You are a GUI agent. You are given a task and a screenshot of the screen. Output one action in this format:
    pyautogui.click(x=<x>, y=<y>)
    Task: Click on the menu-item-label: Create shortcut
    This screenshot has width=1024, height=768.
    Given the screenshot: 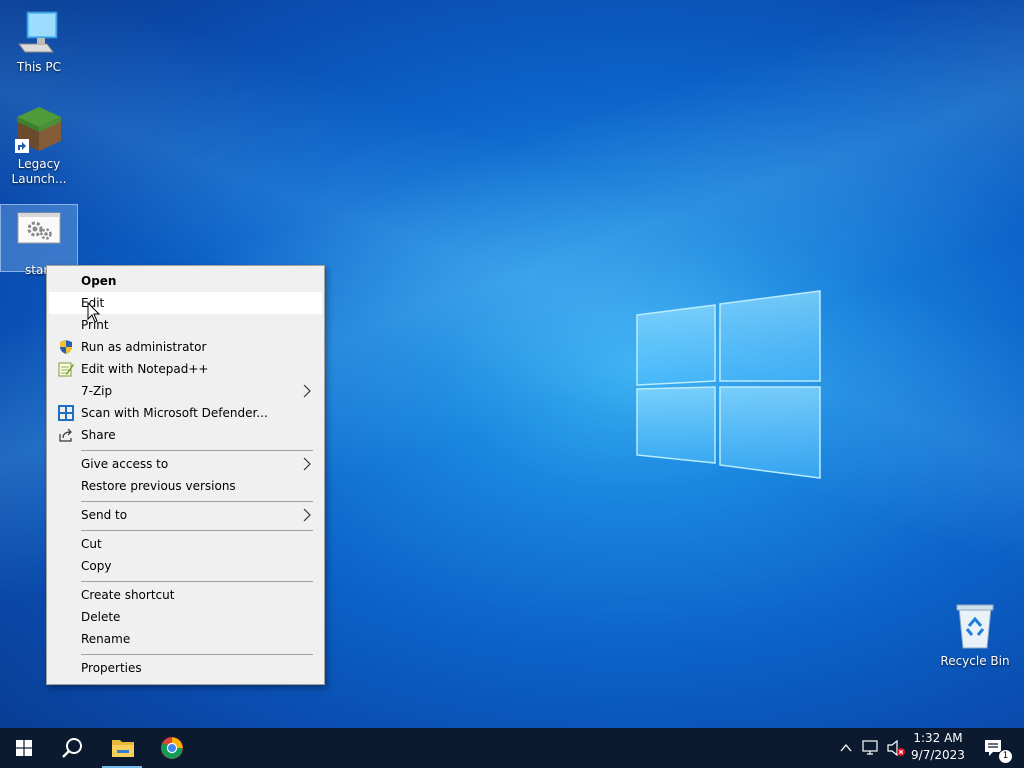 What is the action you would take?
    pyautogui.click(x=128, y=595)
    